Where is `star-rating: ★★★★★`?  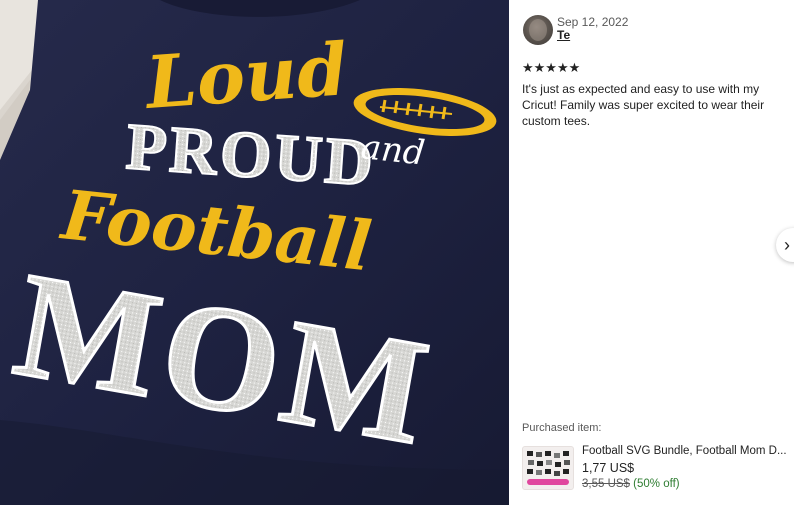 star-rating: ★★★★★ is located at coordinates (551, 67).